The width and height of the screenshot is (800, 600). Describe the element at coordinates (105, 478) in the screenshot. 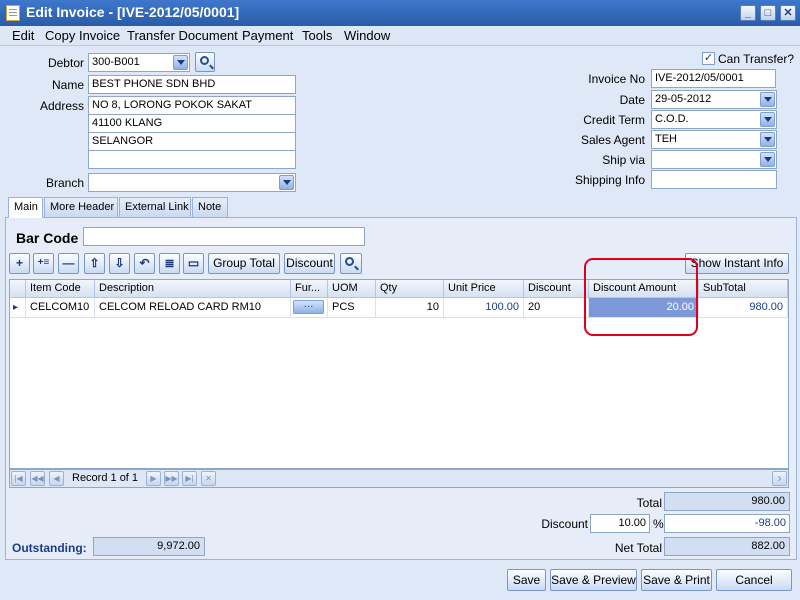

I see `record-count: Record 1 of 1` at that location.